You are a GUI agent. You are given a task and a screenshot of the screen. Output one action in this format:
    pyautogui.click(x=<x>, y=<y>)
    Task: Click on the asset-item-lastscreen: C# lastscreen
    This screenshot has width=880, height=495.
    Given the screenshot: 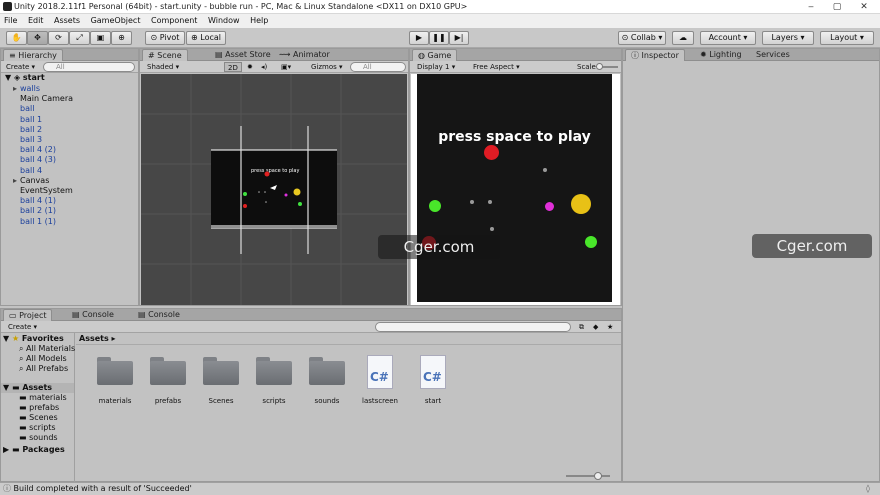 What is the action you would take?
    pyautogui.click(x=380, y=385)
    